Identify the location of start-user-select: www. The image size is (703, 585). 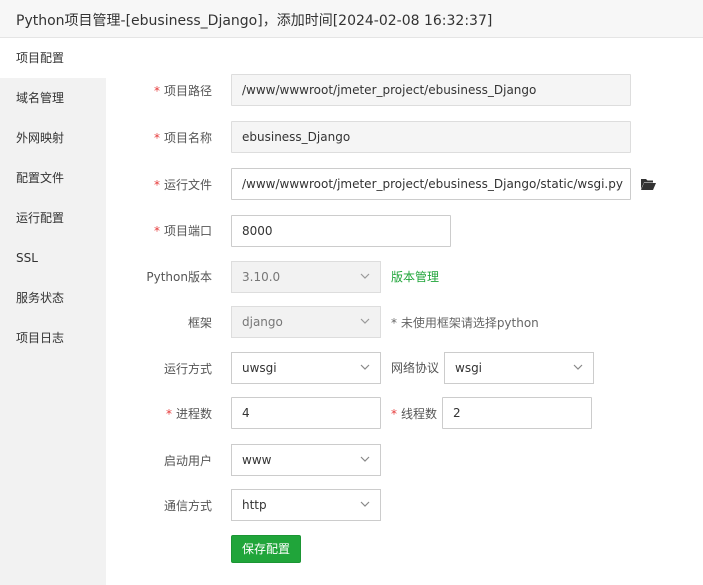
(306, 460).